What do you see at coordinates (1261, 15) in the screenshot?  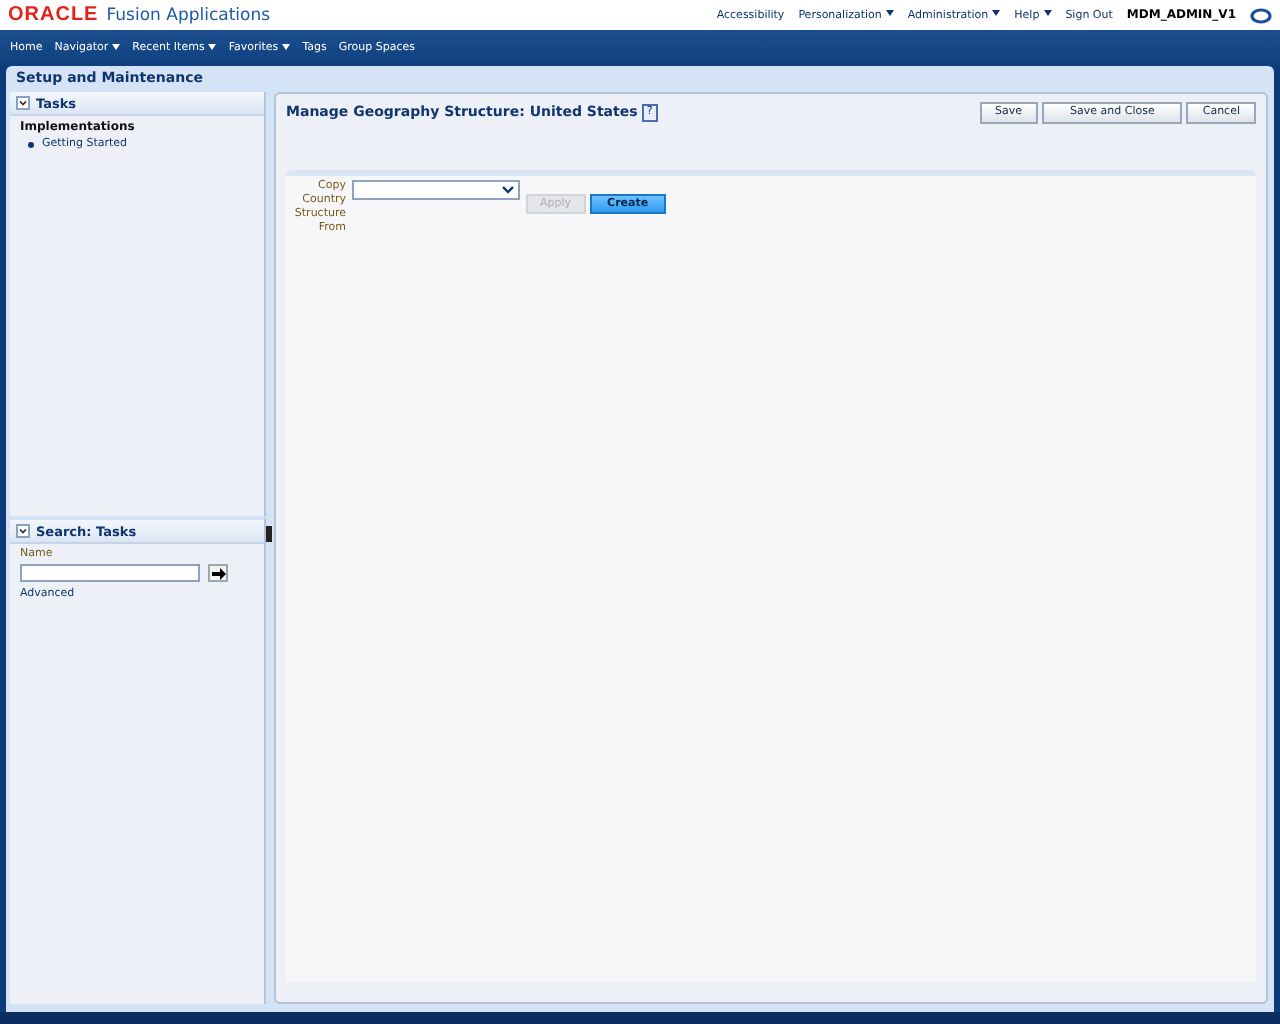 I see `oracle-ring-icon` at bounding box center [1261, 15].